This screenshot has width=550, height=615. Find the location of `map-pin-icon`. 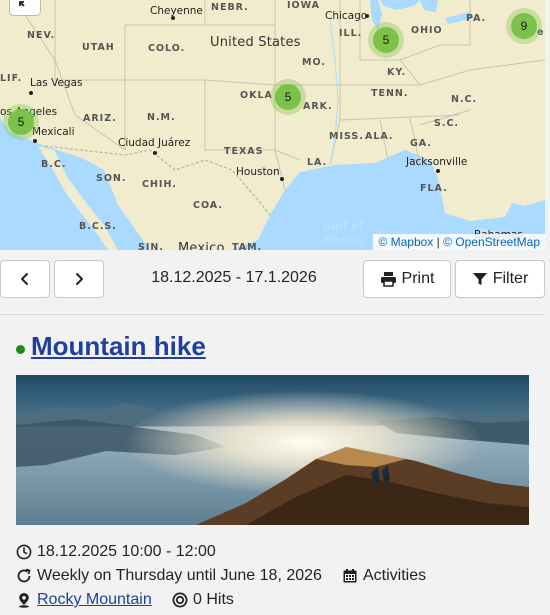

map-pin-icon is located at coordinates (24, 600).